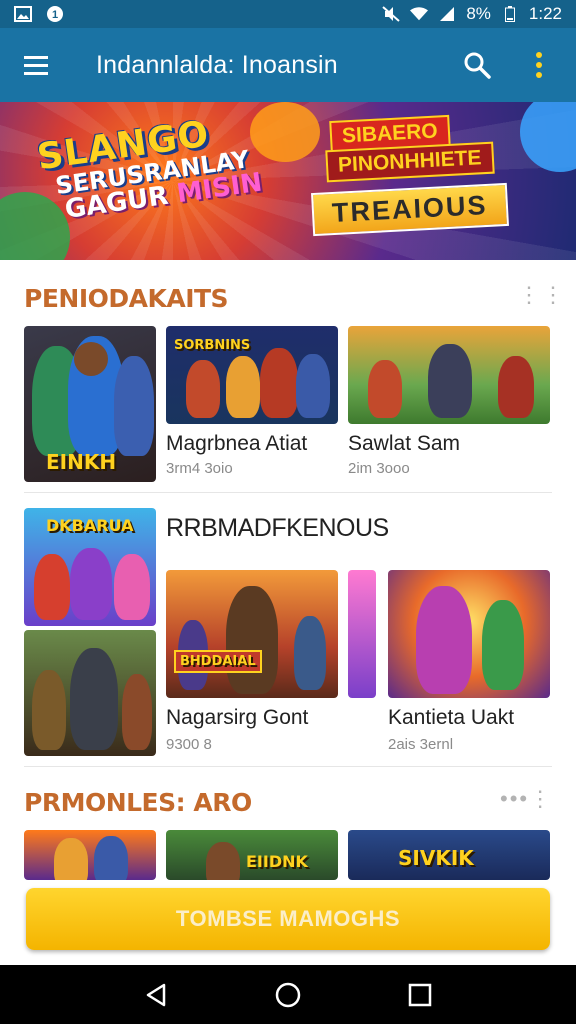 The height and width of the screenshot is (1024, 576). Describe the element at coordinates (156, 995) in the screenshot. I see `back-icon` at that location.